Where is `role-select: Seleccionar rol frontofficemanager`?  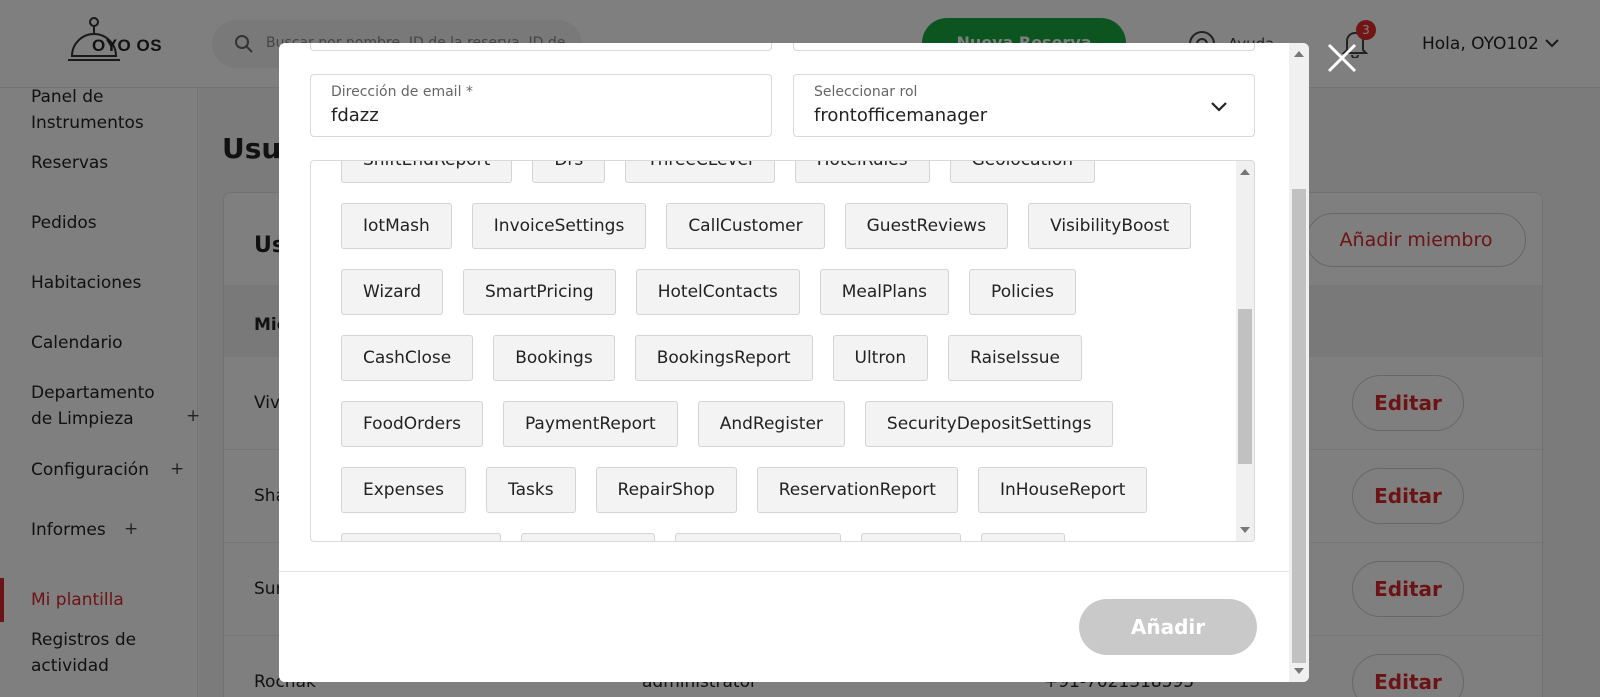
role-select: Seleccionar rol frontofficemanager is located at coordinates (1024, 105).